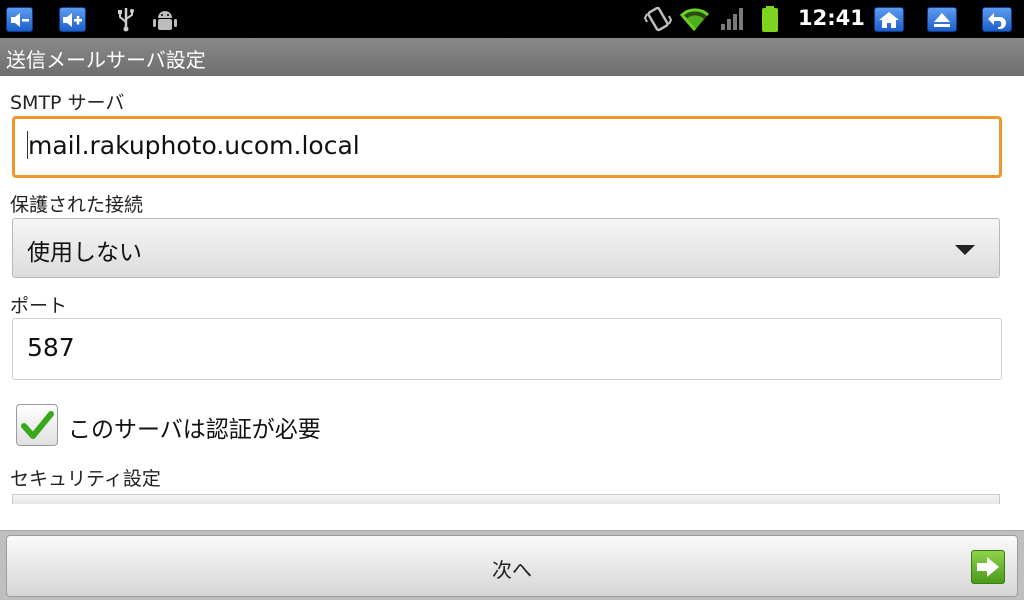 The height and width of the screenshot is (600, 1024). Describe the element at coordinates (506, 248) in the screenshot. I see `secure-connection-select: 使用しない` at that location.